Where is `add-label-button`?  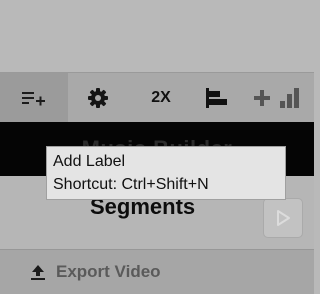 add-label-button is located at coordinates (34, 98).